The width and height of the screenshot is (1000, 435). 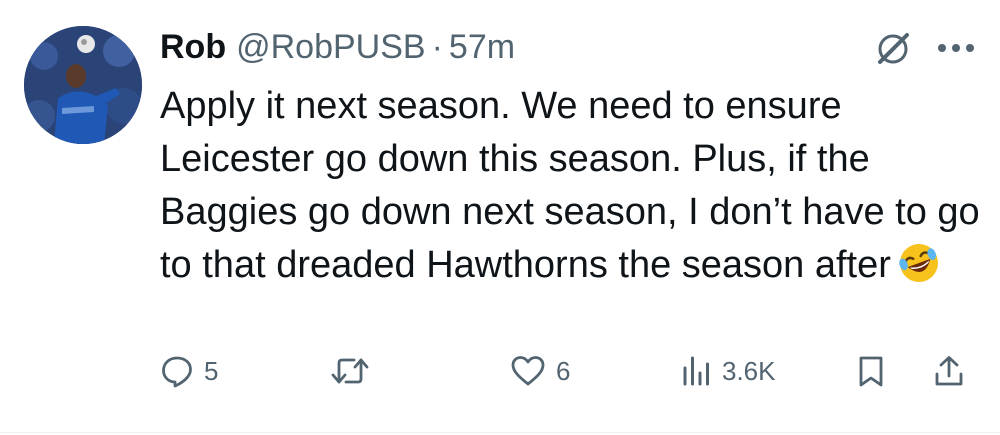 I want to click on like-button: 6, so click(x=540, y=371).